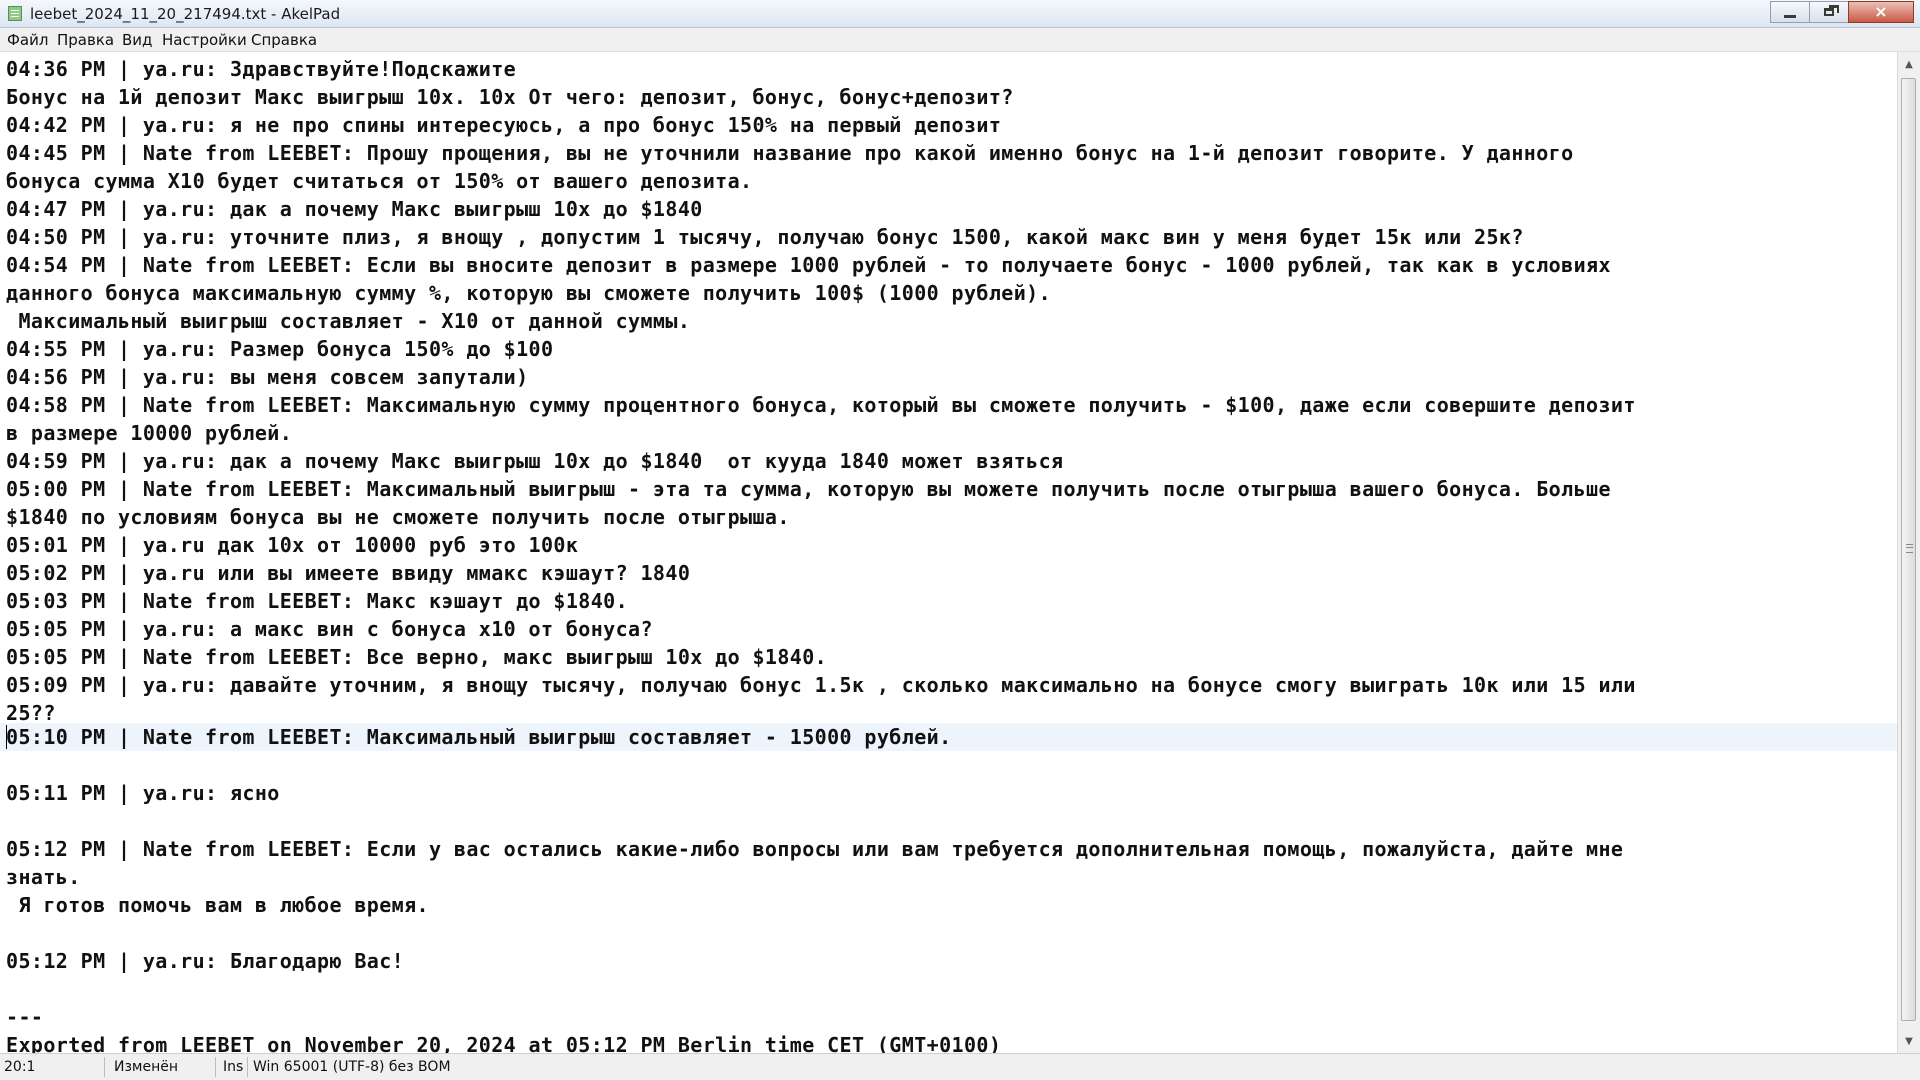 The height and width of the screenshot is (1080, 1920). What do you see at coordinates (137, 40) in the screenshot?
I see `menu-view: Вид` at bounding box center [137, 40].